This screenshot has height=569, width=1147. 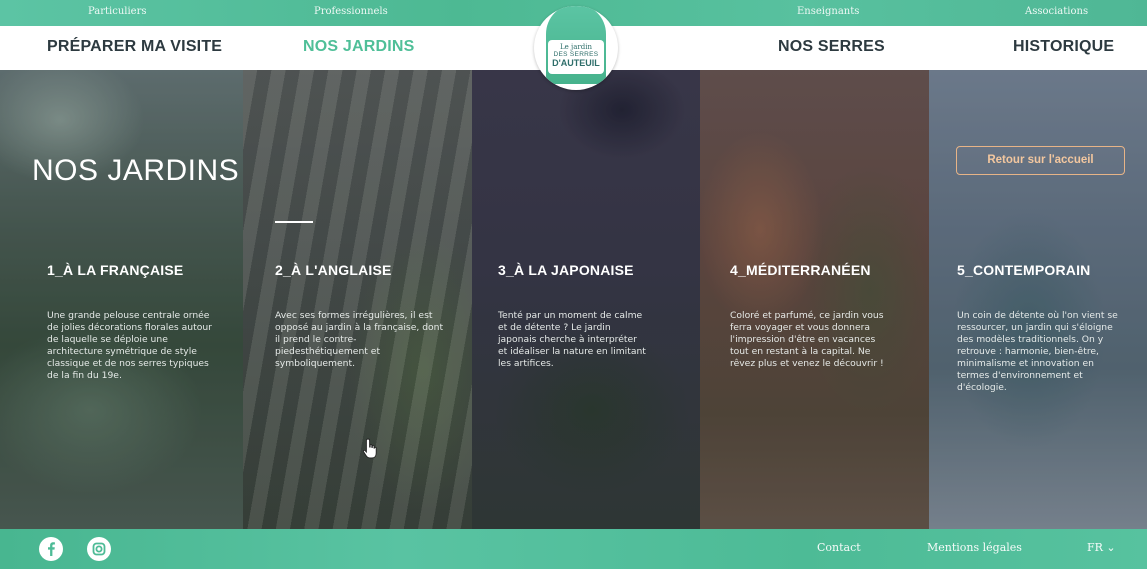 What do you see at coordinates (1056, 11) in the screenshot?
I see `audience-link-associations: Associations` at bounding box center [1056, 11].